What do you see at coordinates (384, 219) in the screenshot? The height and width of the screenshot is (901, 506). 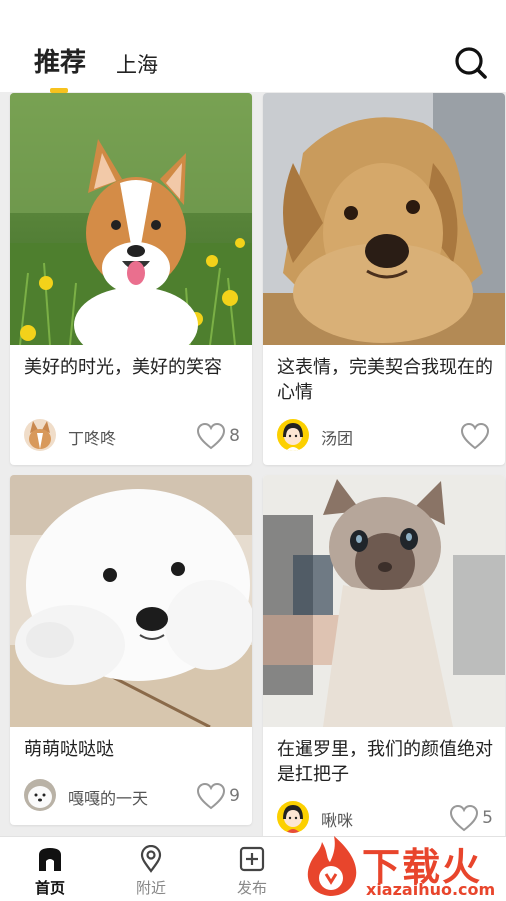 I see `post-photo-golden-retriever` at bounding box center [384, 219].